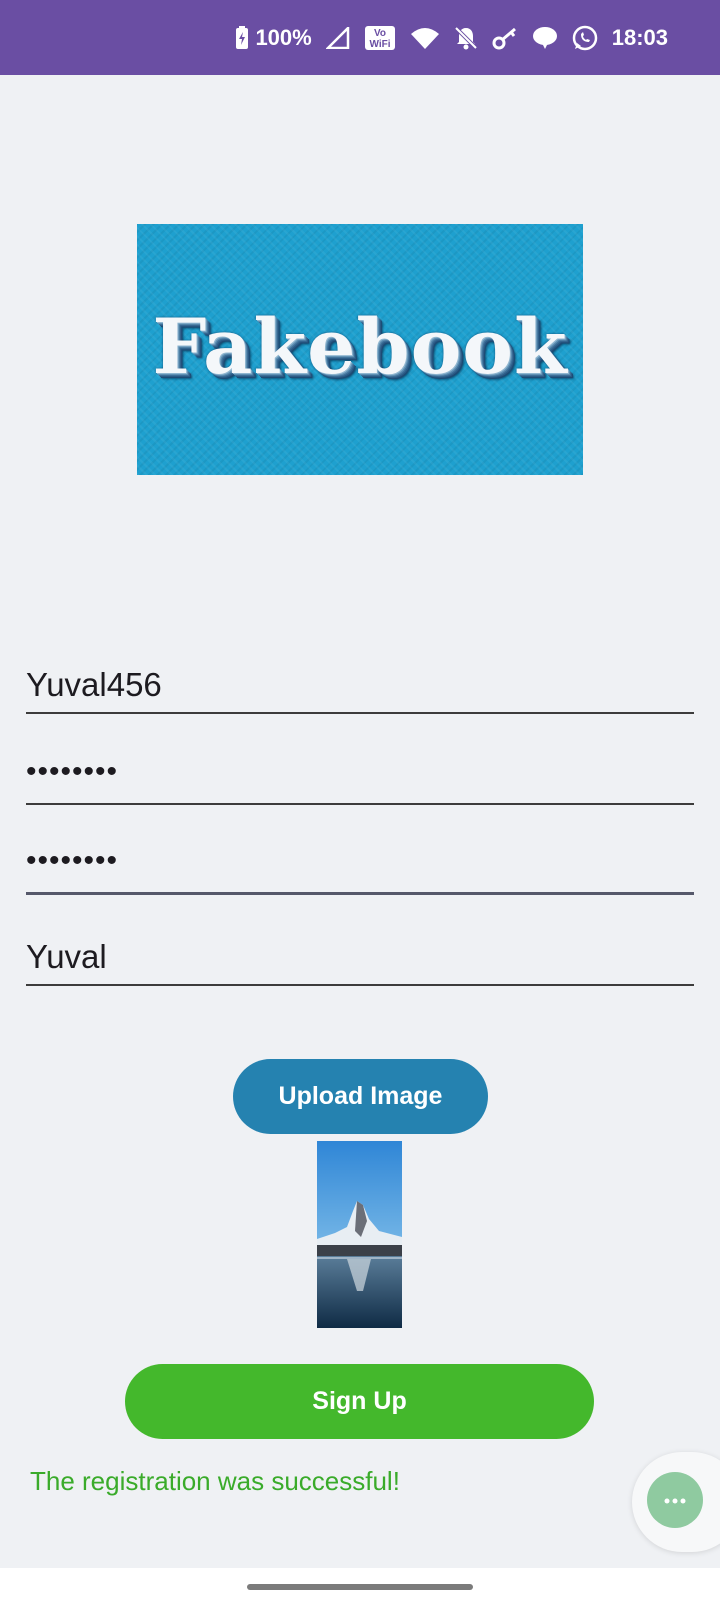 The width and height of the screenshot is (720, 1600). I want to click on chat-bubble-icon, so click(545, 38).